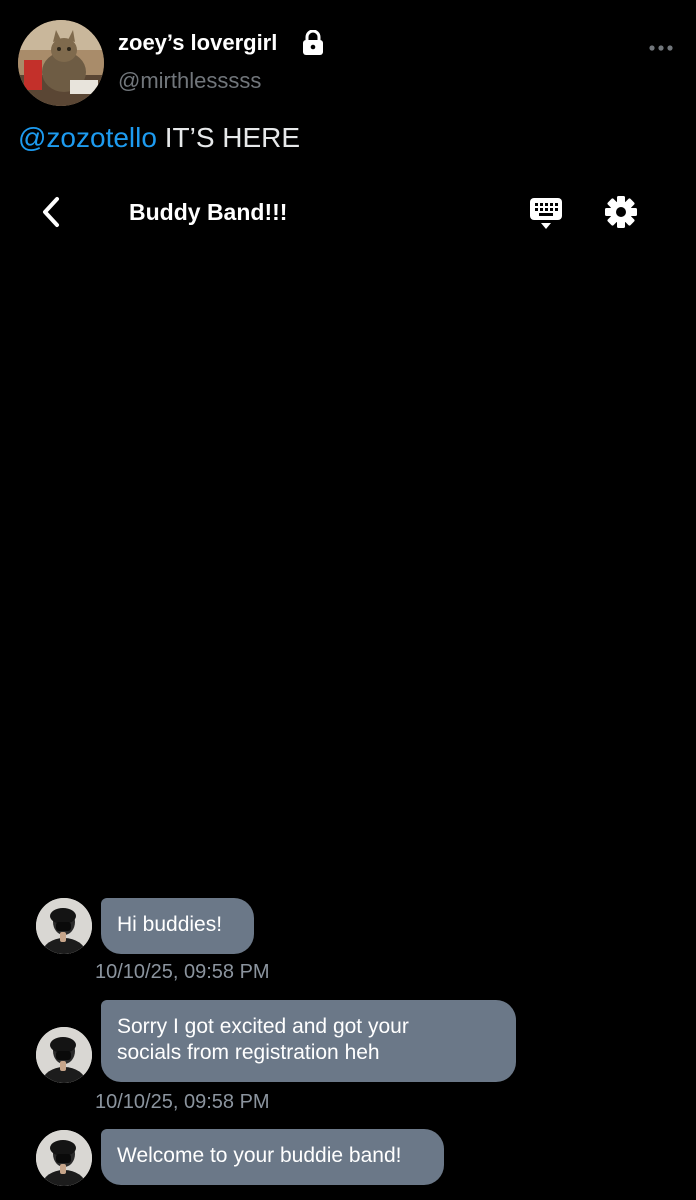 The image size is (696, 1200). What do you see at coordinates (348, 65) in the screenshot?
I see `post-header: zoey’s lovergirl @mirthlesssss` at bounding box center [348, 65].